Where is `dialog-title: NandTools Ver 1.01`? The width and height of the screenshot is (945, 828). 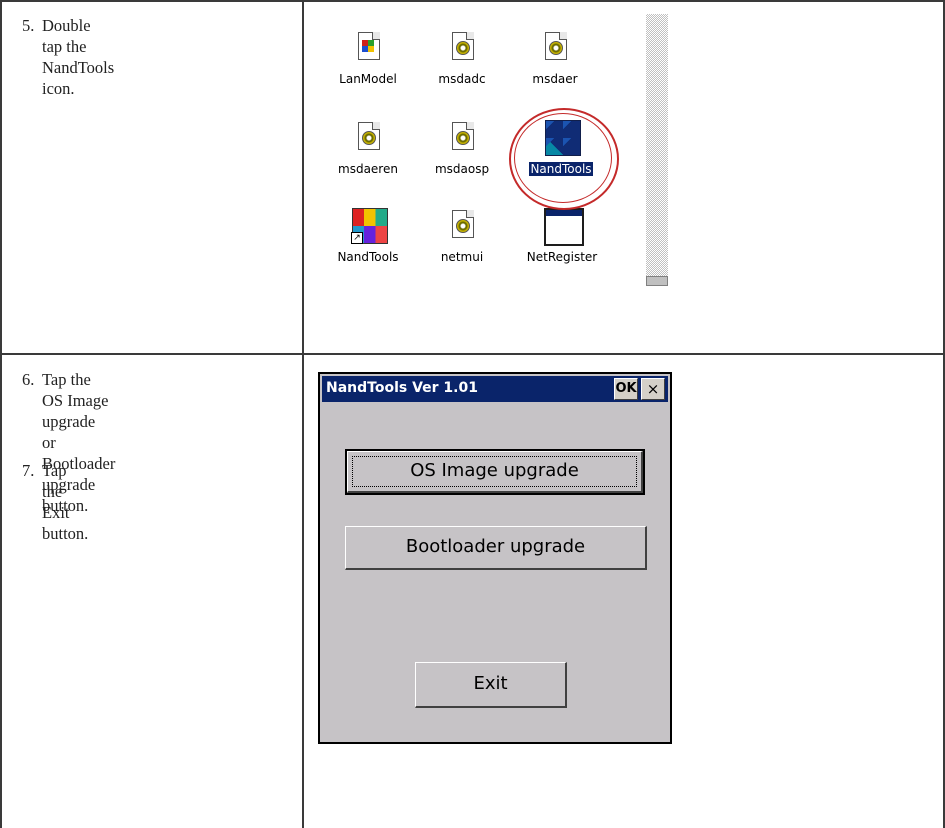 dialog-title: NandTools Ver 1.01 is located at coordinates (402, 388).